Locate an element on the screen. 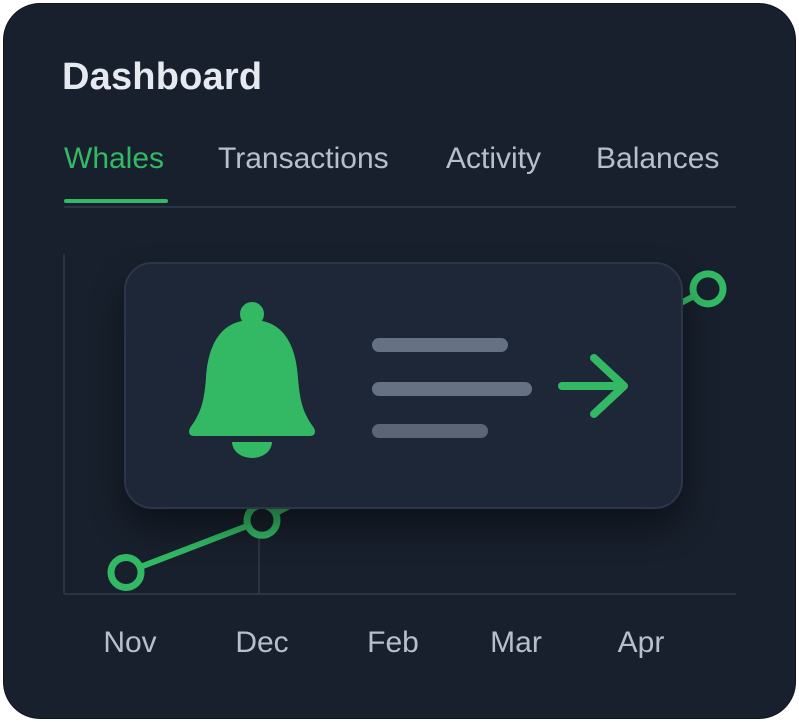  x-tick-mar: Mar is located at coordinates (516, 642).